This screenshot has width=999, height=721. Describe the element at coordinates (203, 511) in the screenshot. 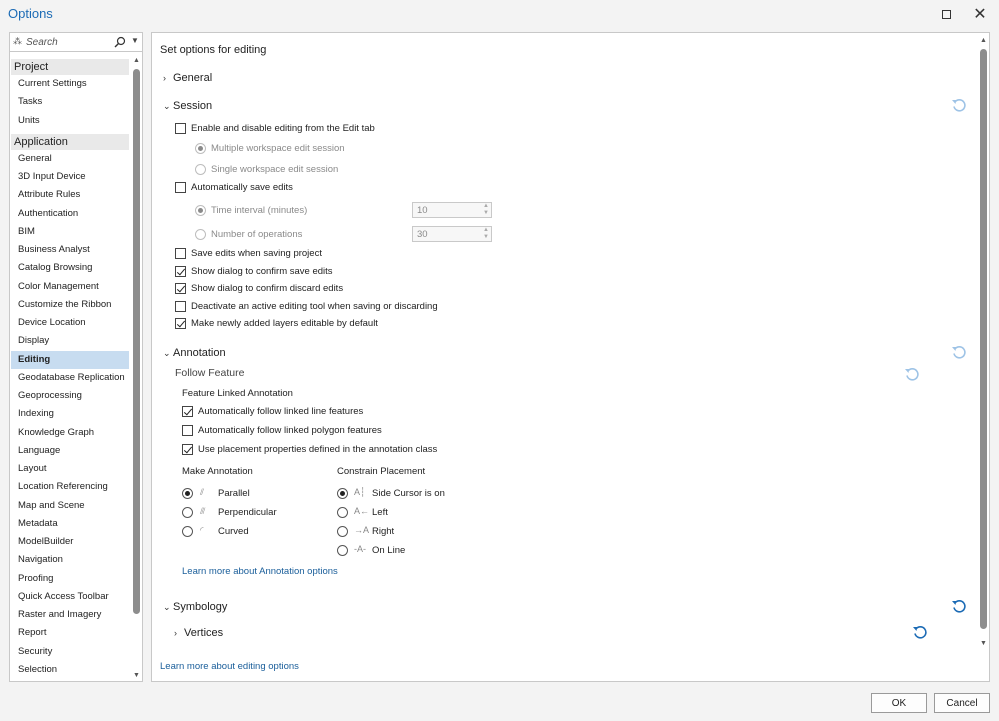

I see `perpendicular-icon: ⫻` at that location.